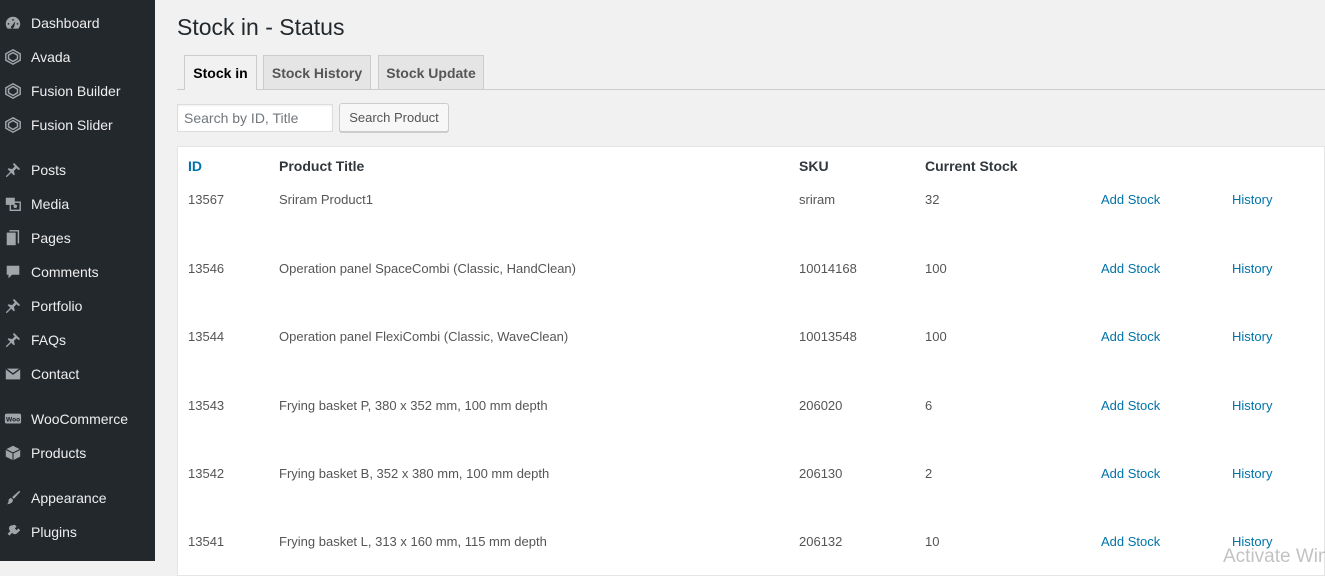 This screenshot has width=1325, height=576. I want to click on sidebar-item-label: Avada, so click(51, 57).